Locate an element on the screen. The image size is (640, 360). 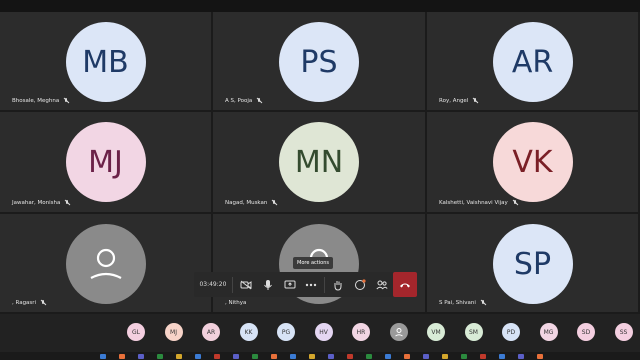
chat-icon is located at coordinates (360, 284).